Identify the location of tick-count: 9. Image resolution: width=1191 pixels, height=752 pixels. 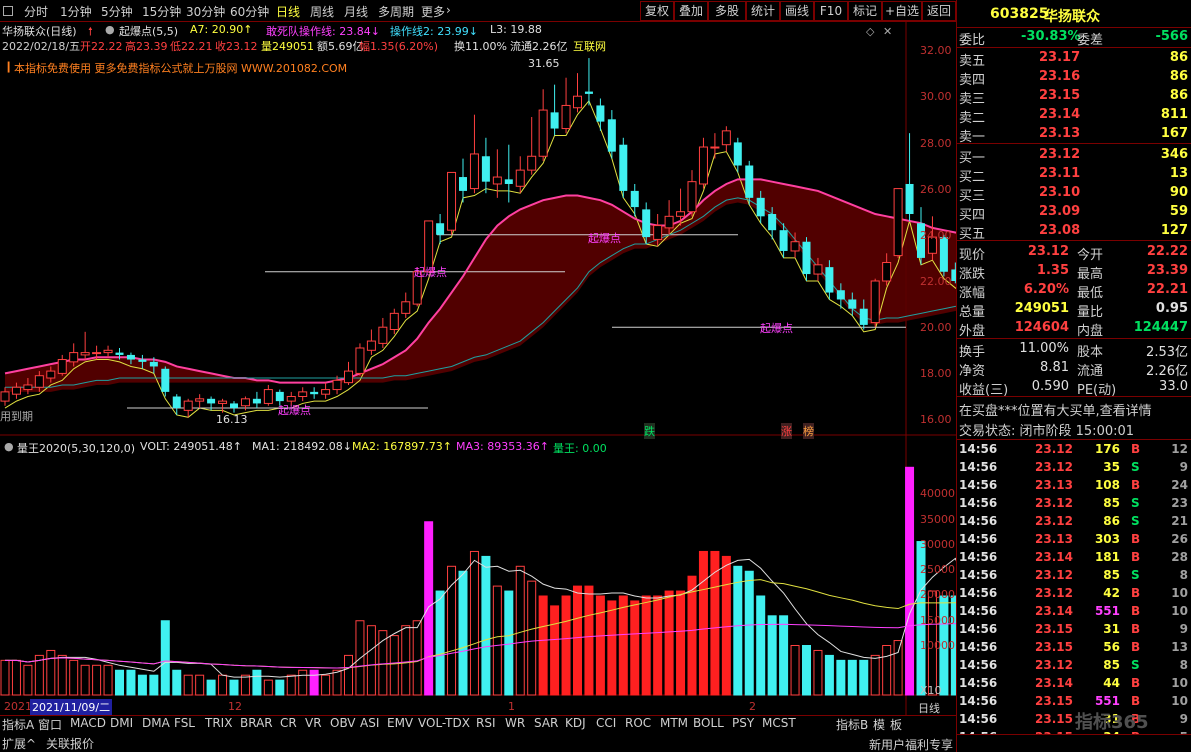
(1183, 467).